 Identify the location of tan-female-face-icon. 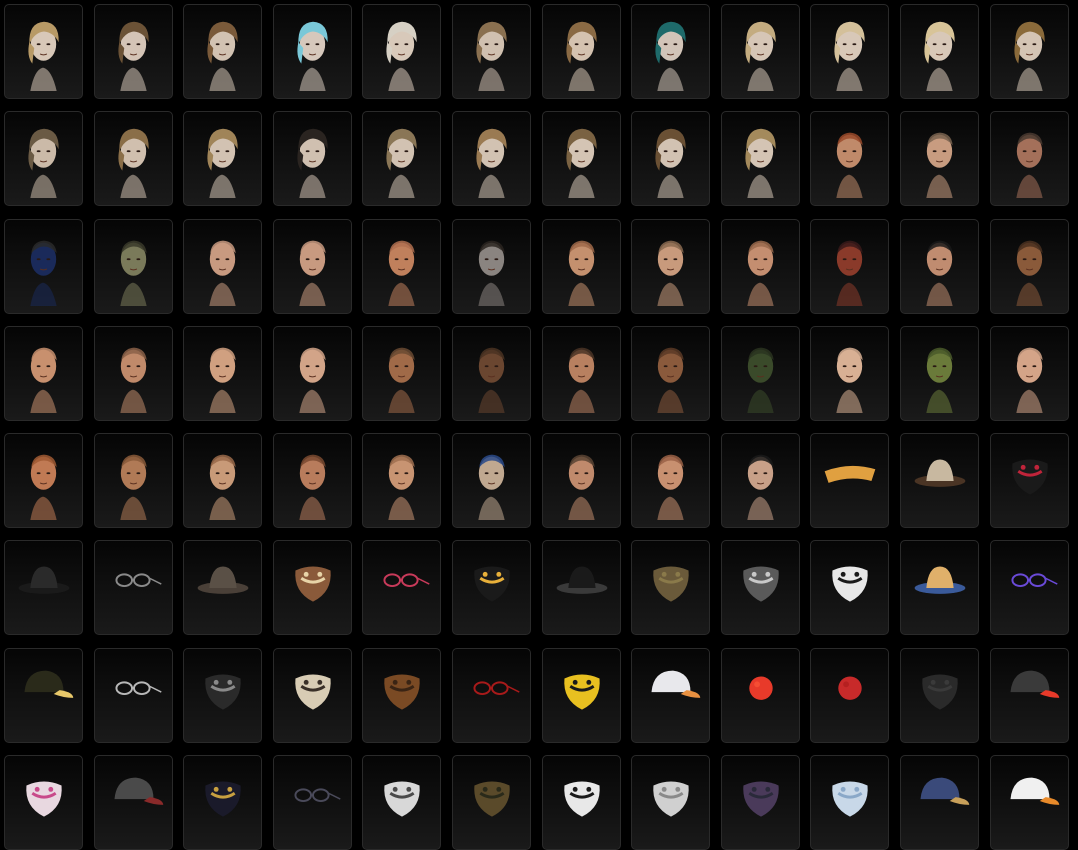
(133, 487).